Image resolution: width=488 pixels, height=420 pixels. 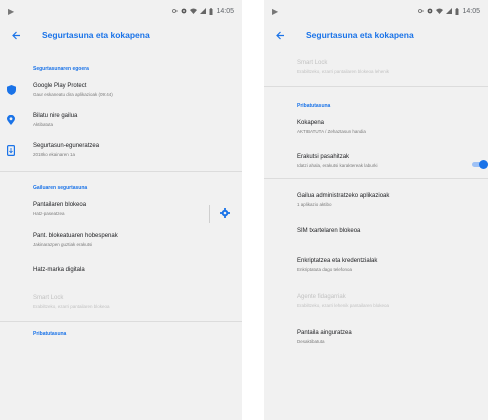 What do you see at coordinates (60, 86) in the screenshot?
I see `list-item-title: Google Play Protect` at bounding box center [60, 86].